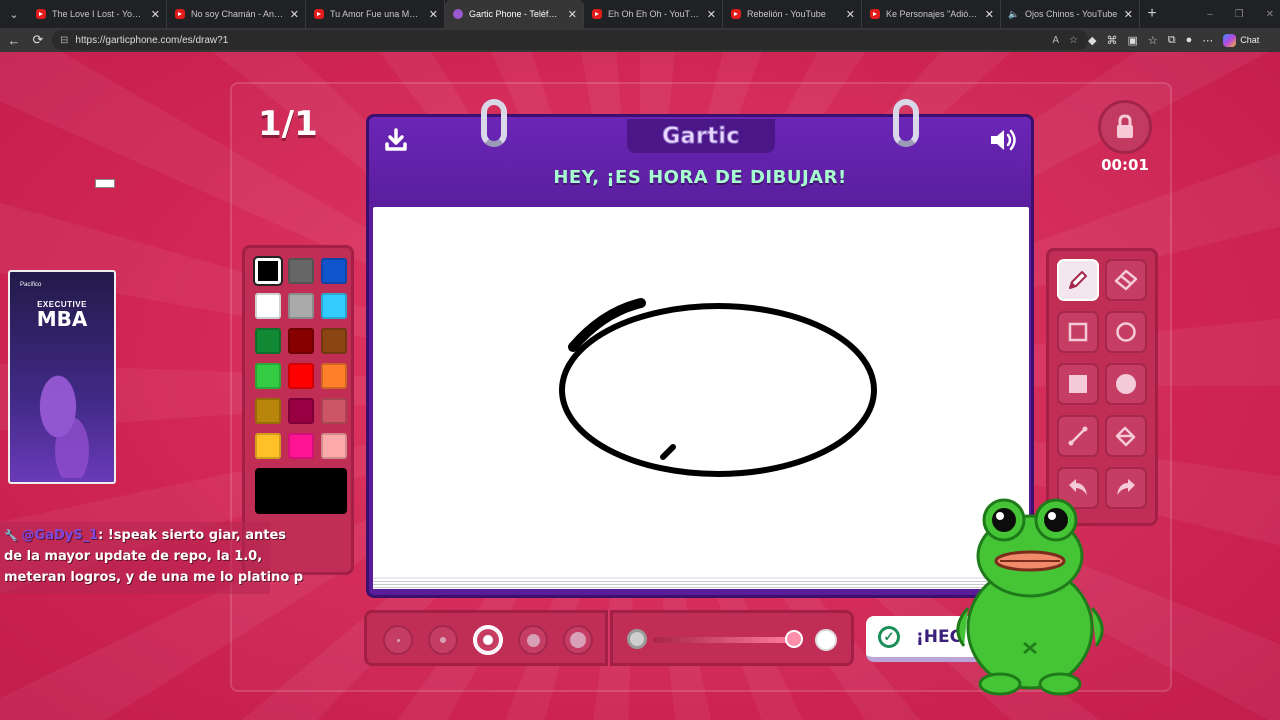 The height and width of the screenshot is (720, 1280). I want to click on brush-size-2-button, so click(443, 640).